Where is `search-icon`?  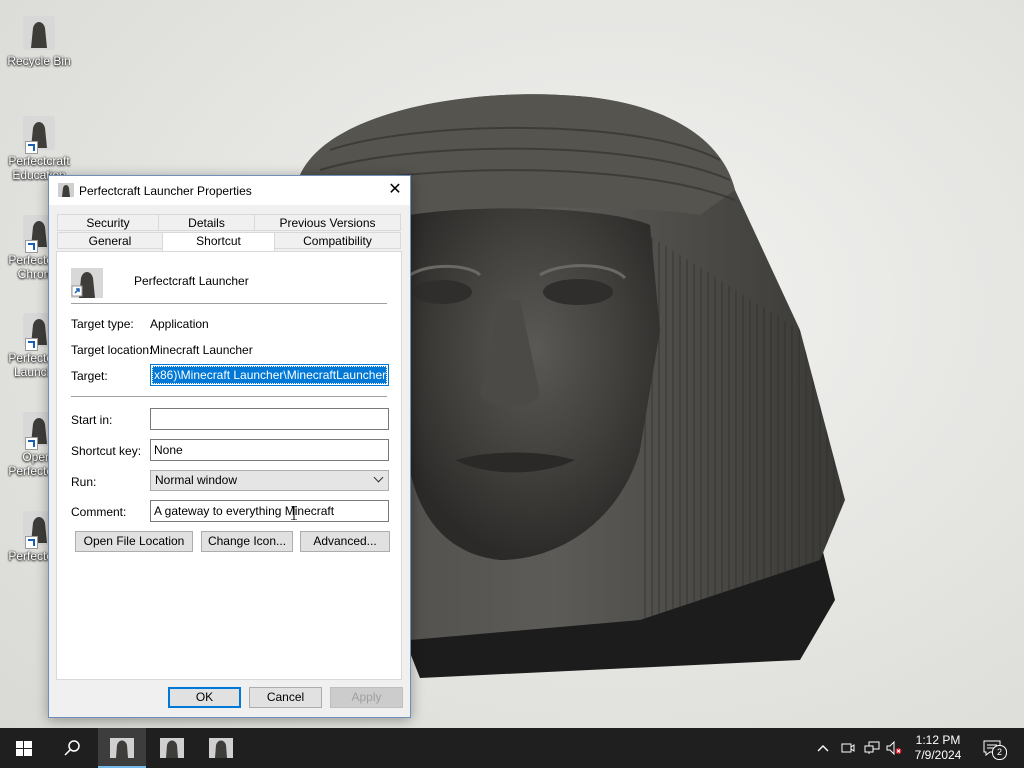
search-icon is located at coordinates (72, 748).